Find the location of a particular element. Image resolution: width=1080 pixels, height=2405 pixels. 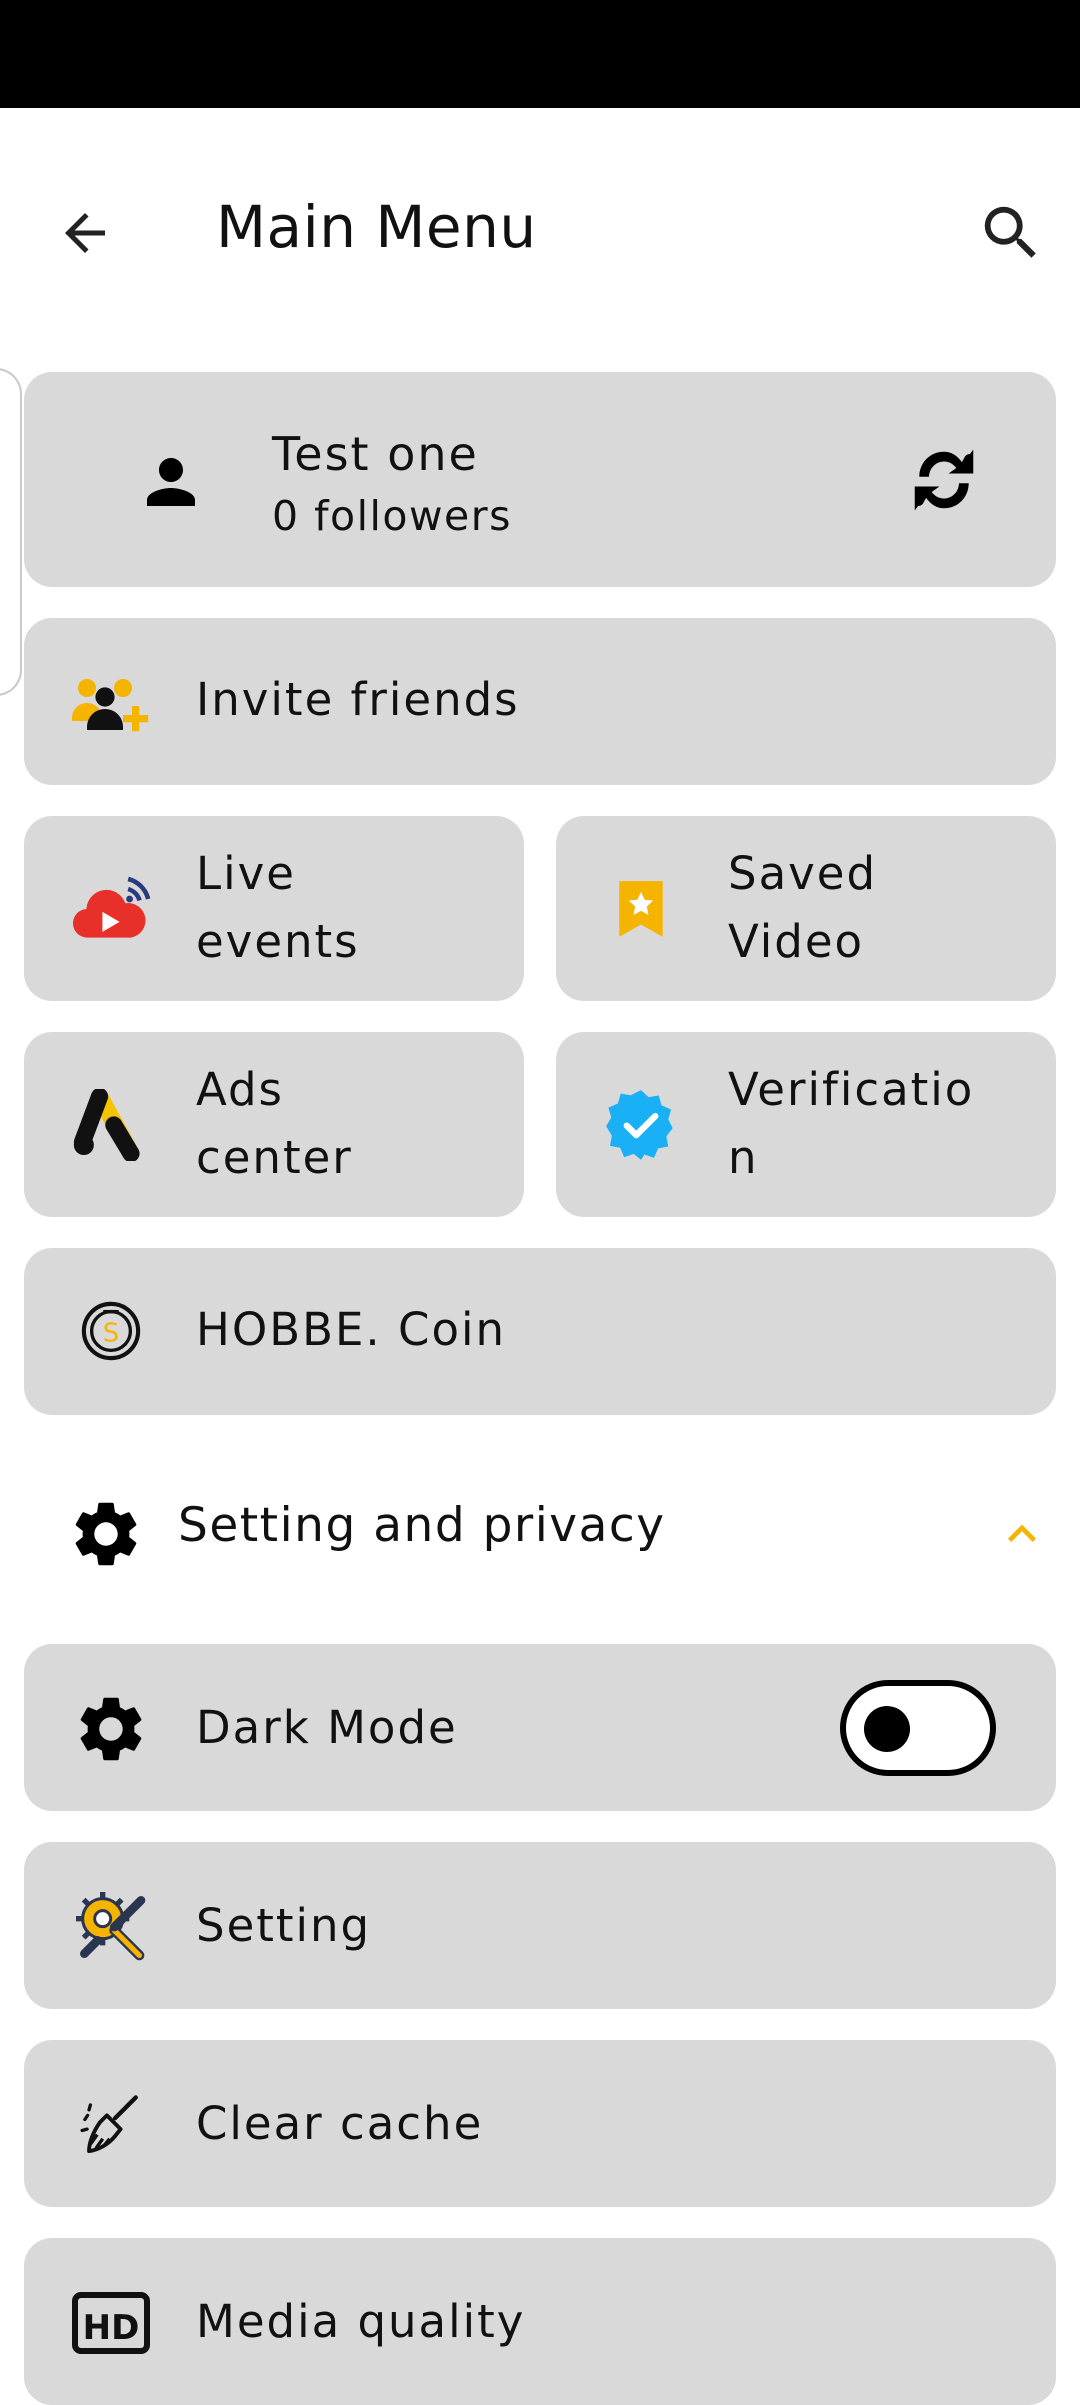

dark-mode-item: Dark Mode is located at coordinates (540, 1727).